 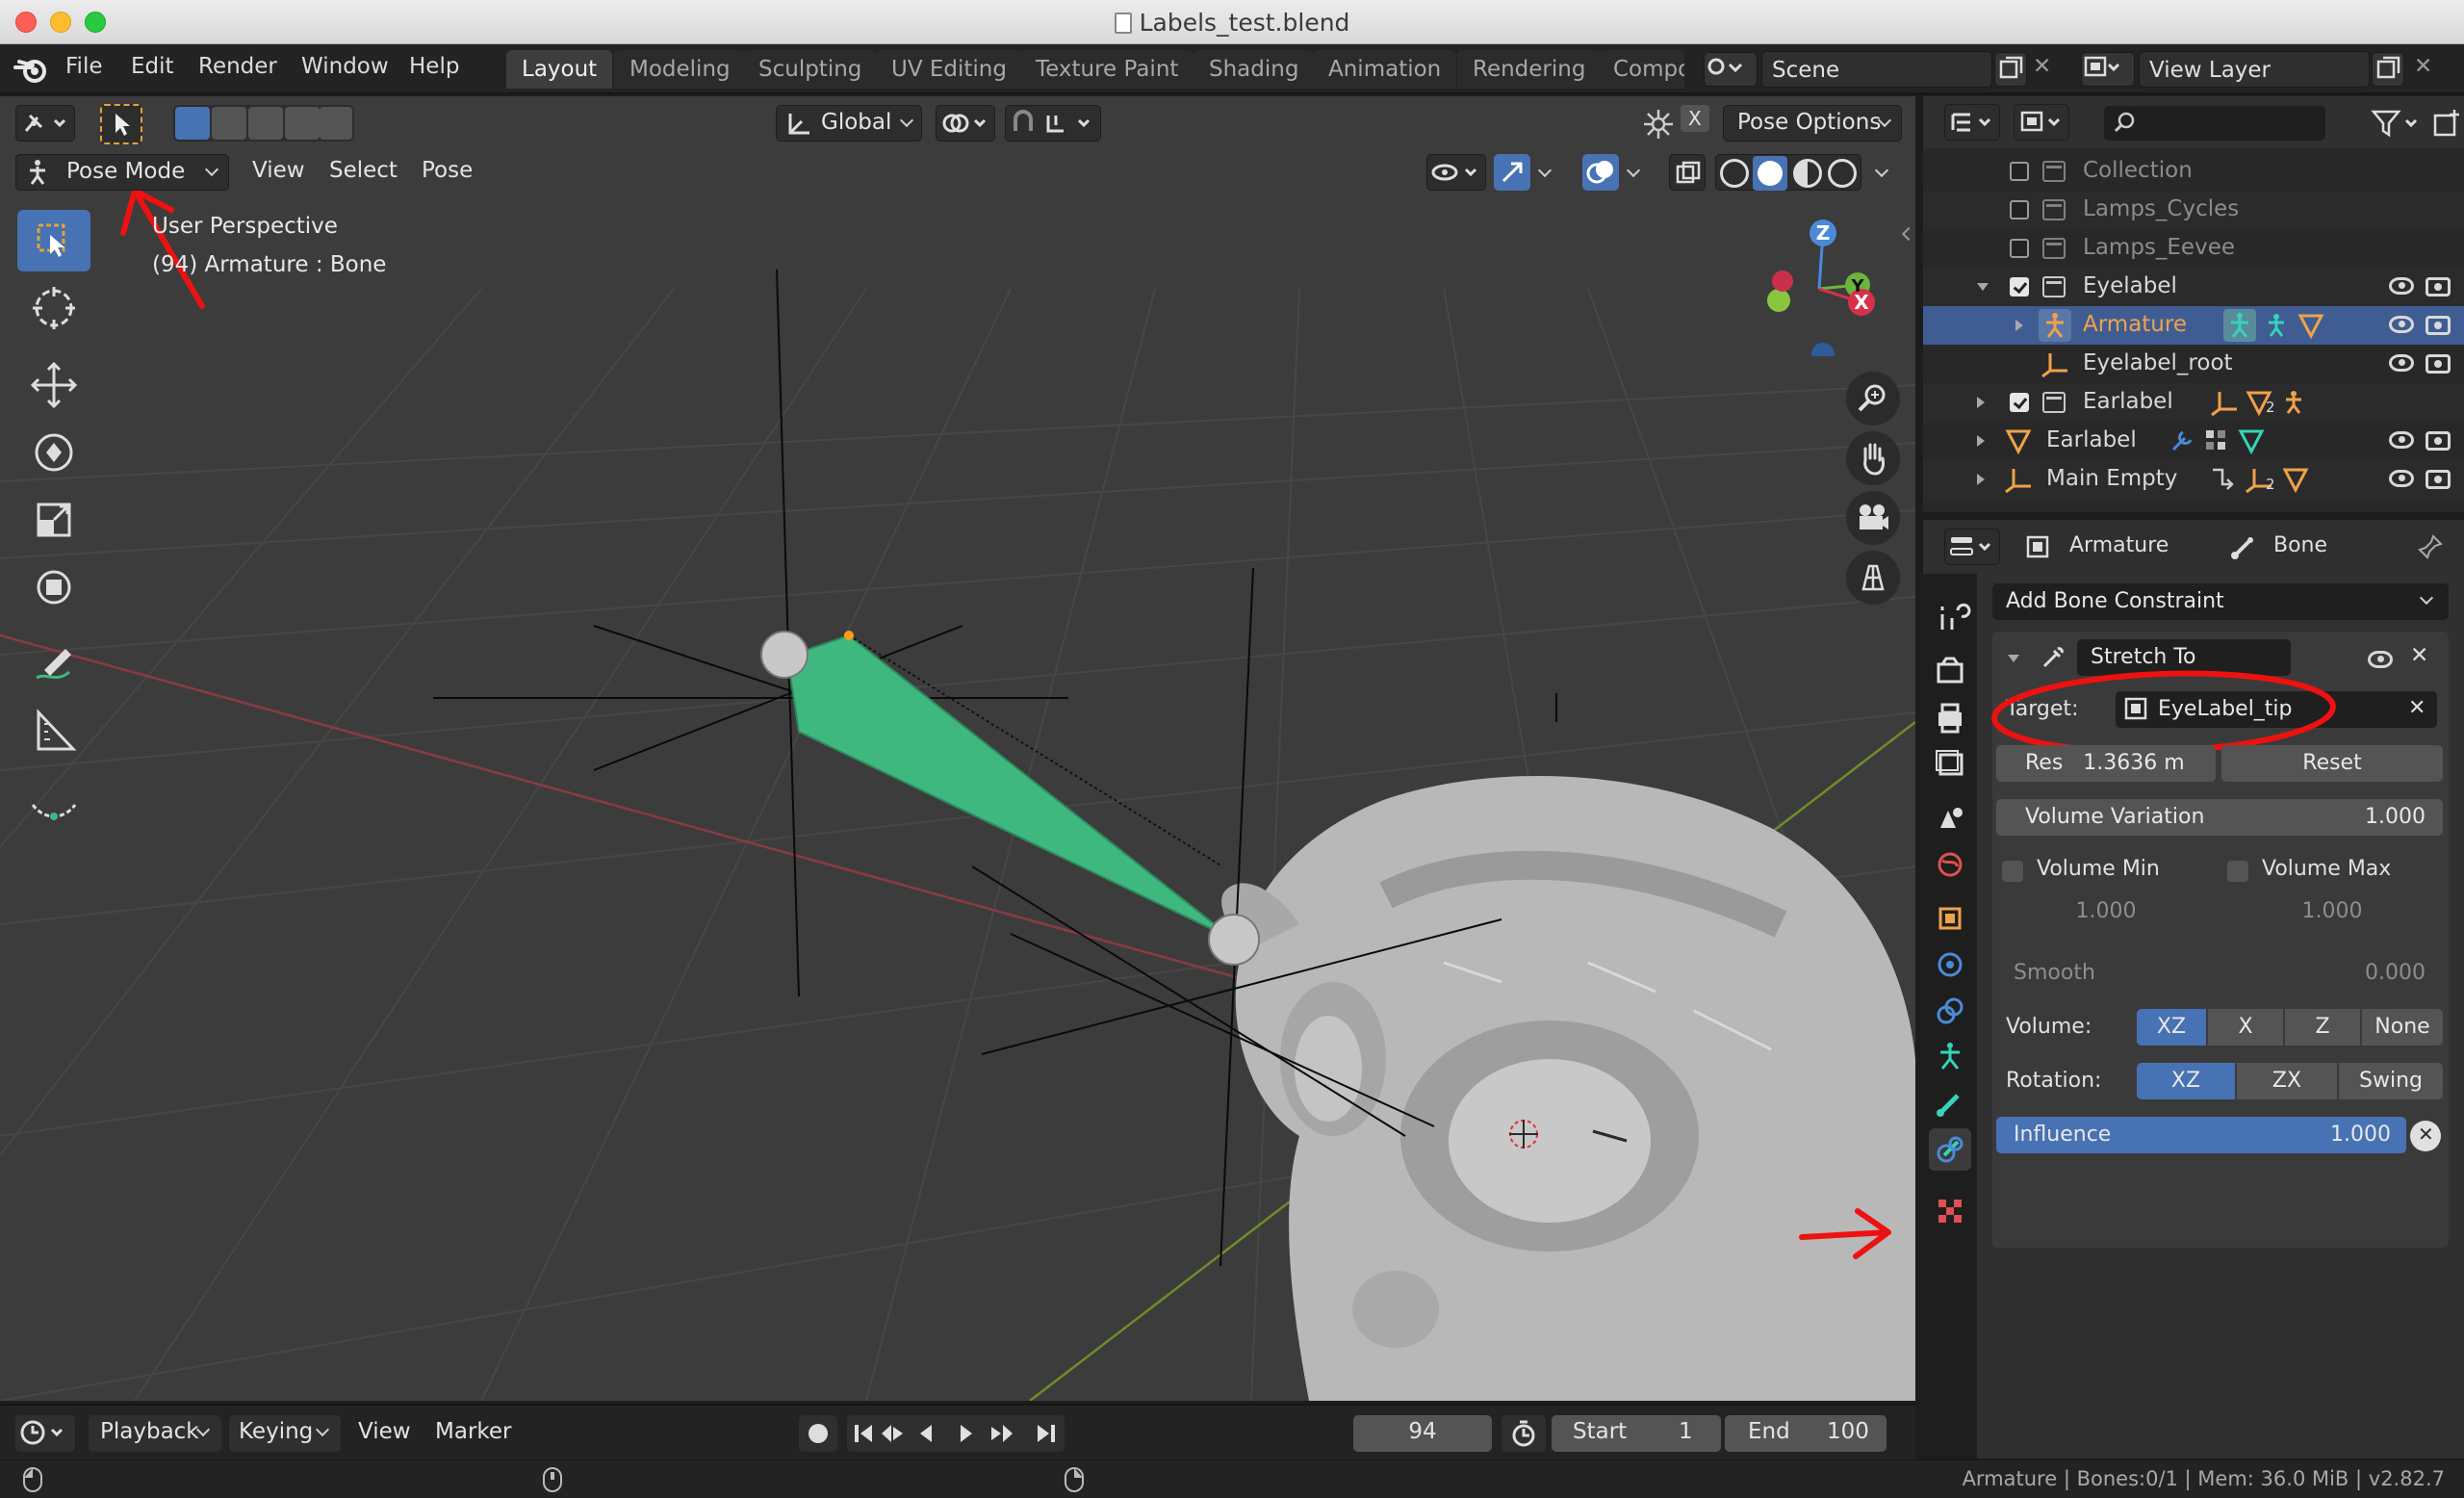 What do you see at coordinates (2193, 364) in the screenshot?
I see `outliner-row-eyelabel-root: Eyelabel_root` at bounding box center [2193, 364].